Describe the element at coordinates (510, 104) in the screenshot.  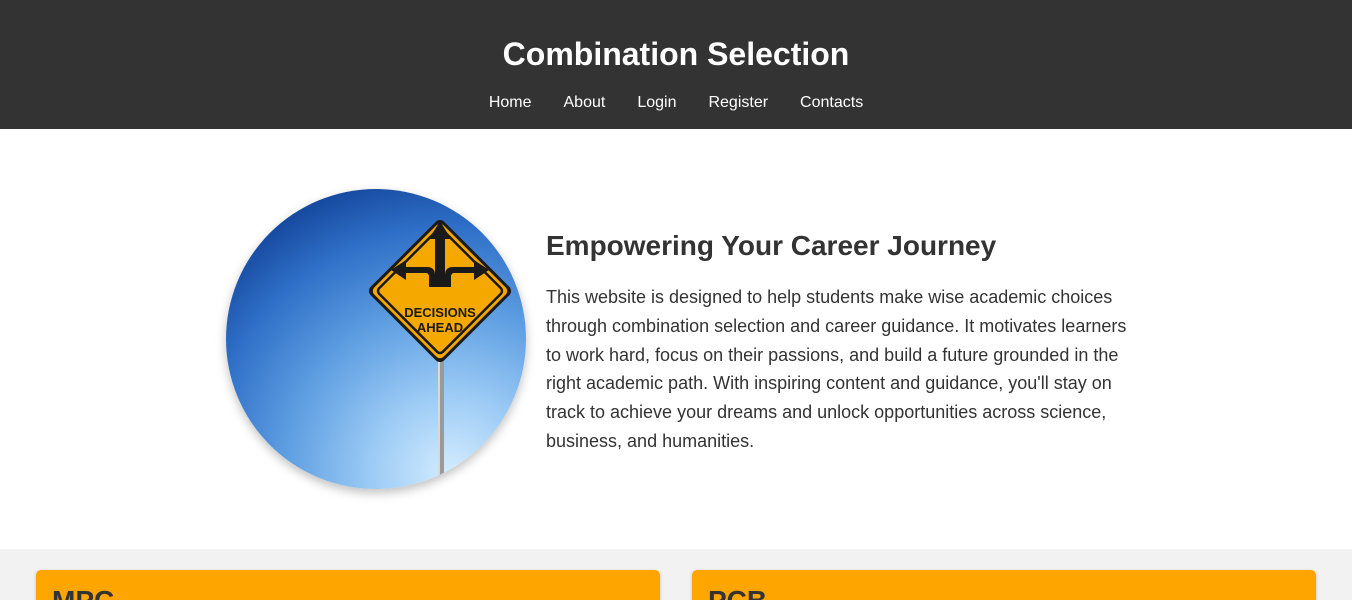
I see `nav-home: Home` at that location.